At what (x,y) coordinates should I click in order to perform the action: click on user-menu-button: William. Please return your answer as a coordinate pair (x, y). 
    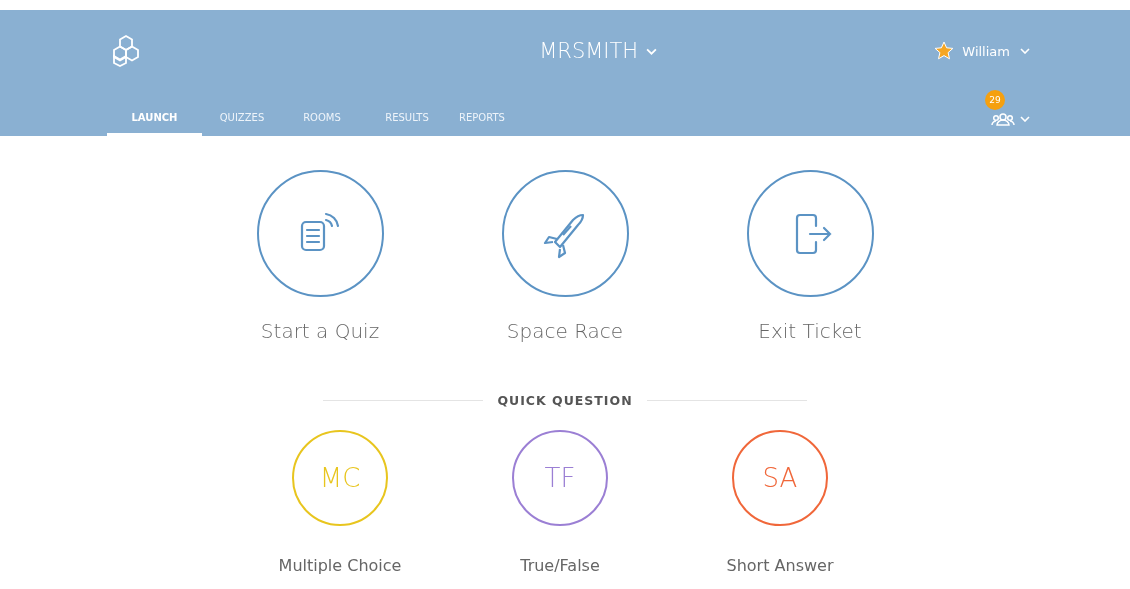
    Looking at the image, I should click on (996, 51).